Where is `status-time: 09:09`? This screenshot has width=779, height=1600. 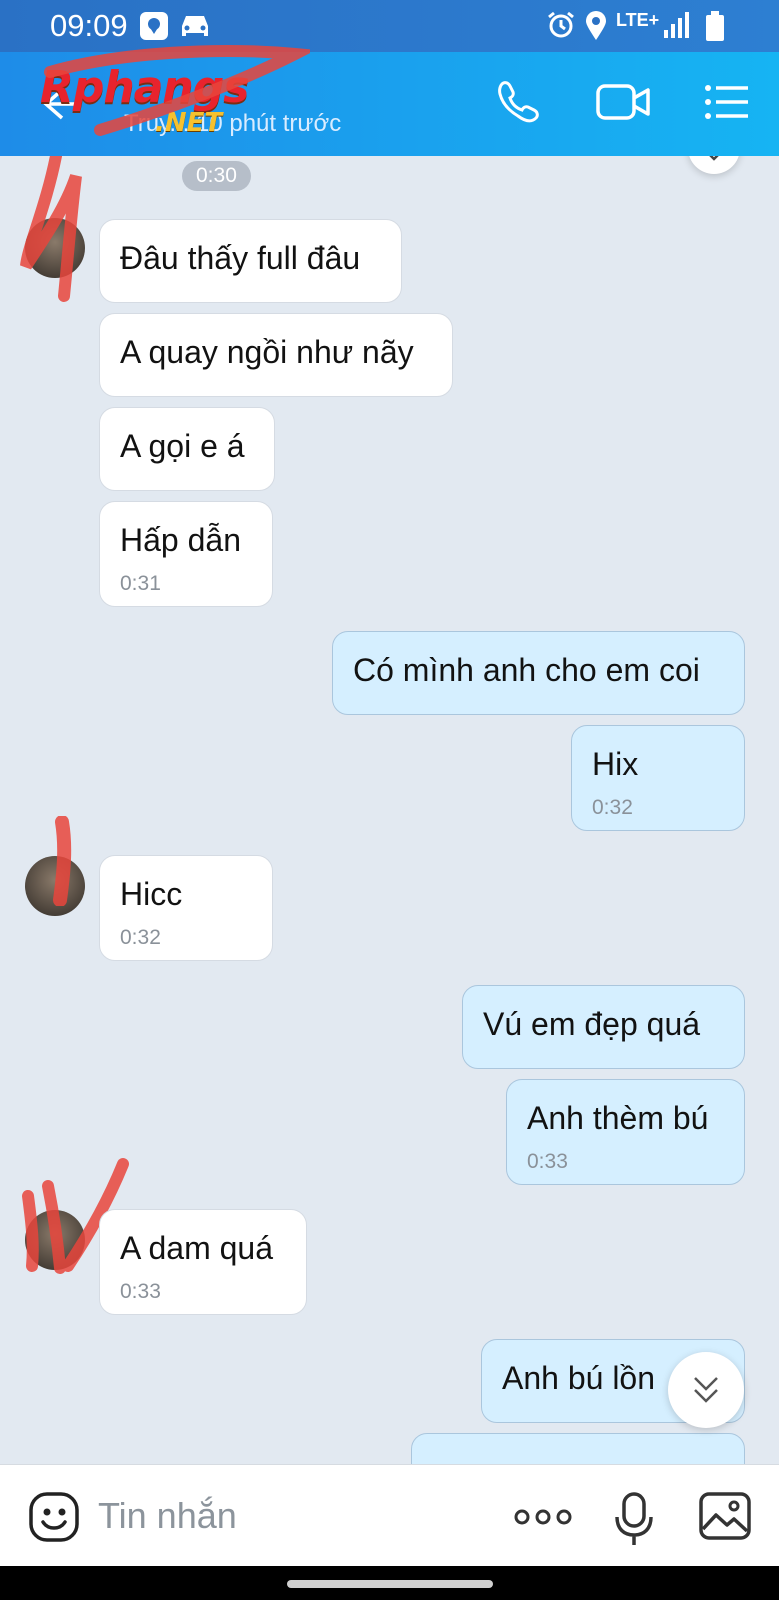
status-time: 09:09 is located at coordinates (89, 25).